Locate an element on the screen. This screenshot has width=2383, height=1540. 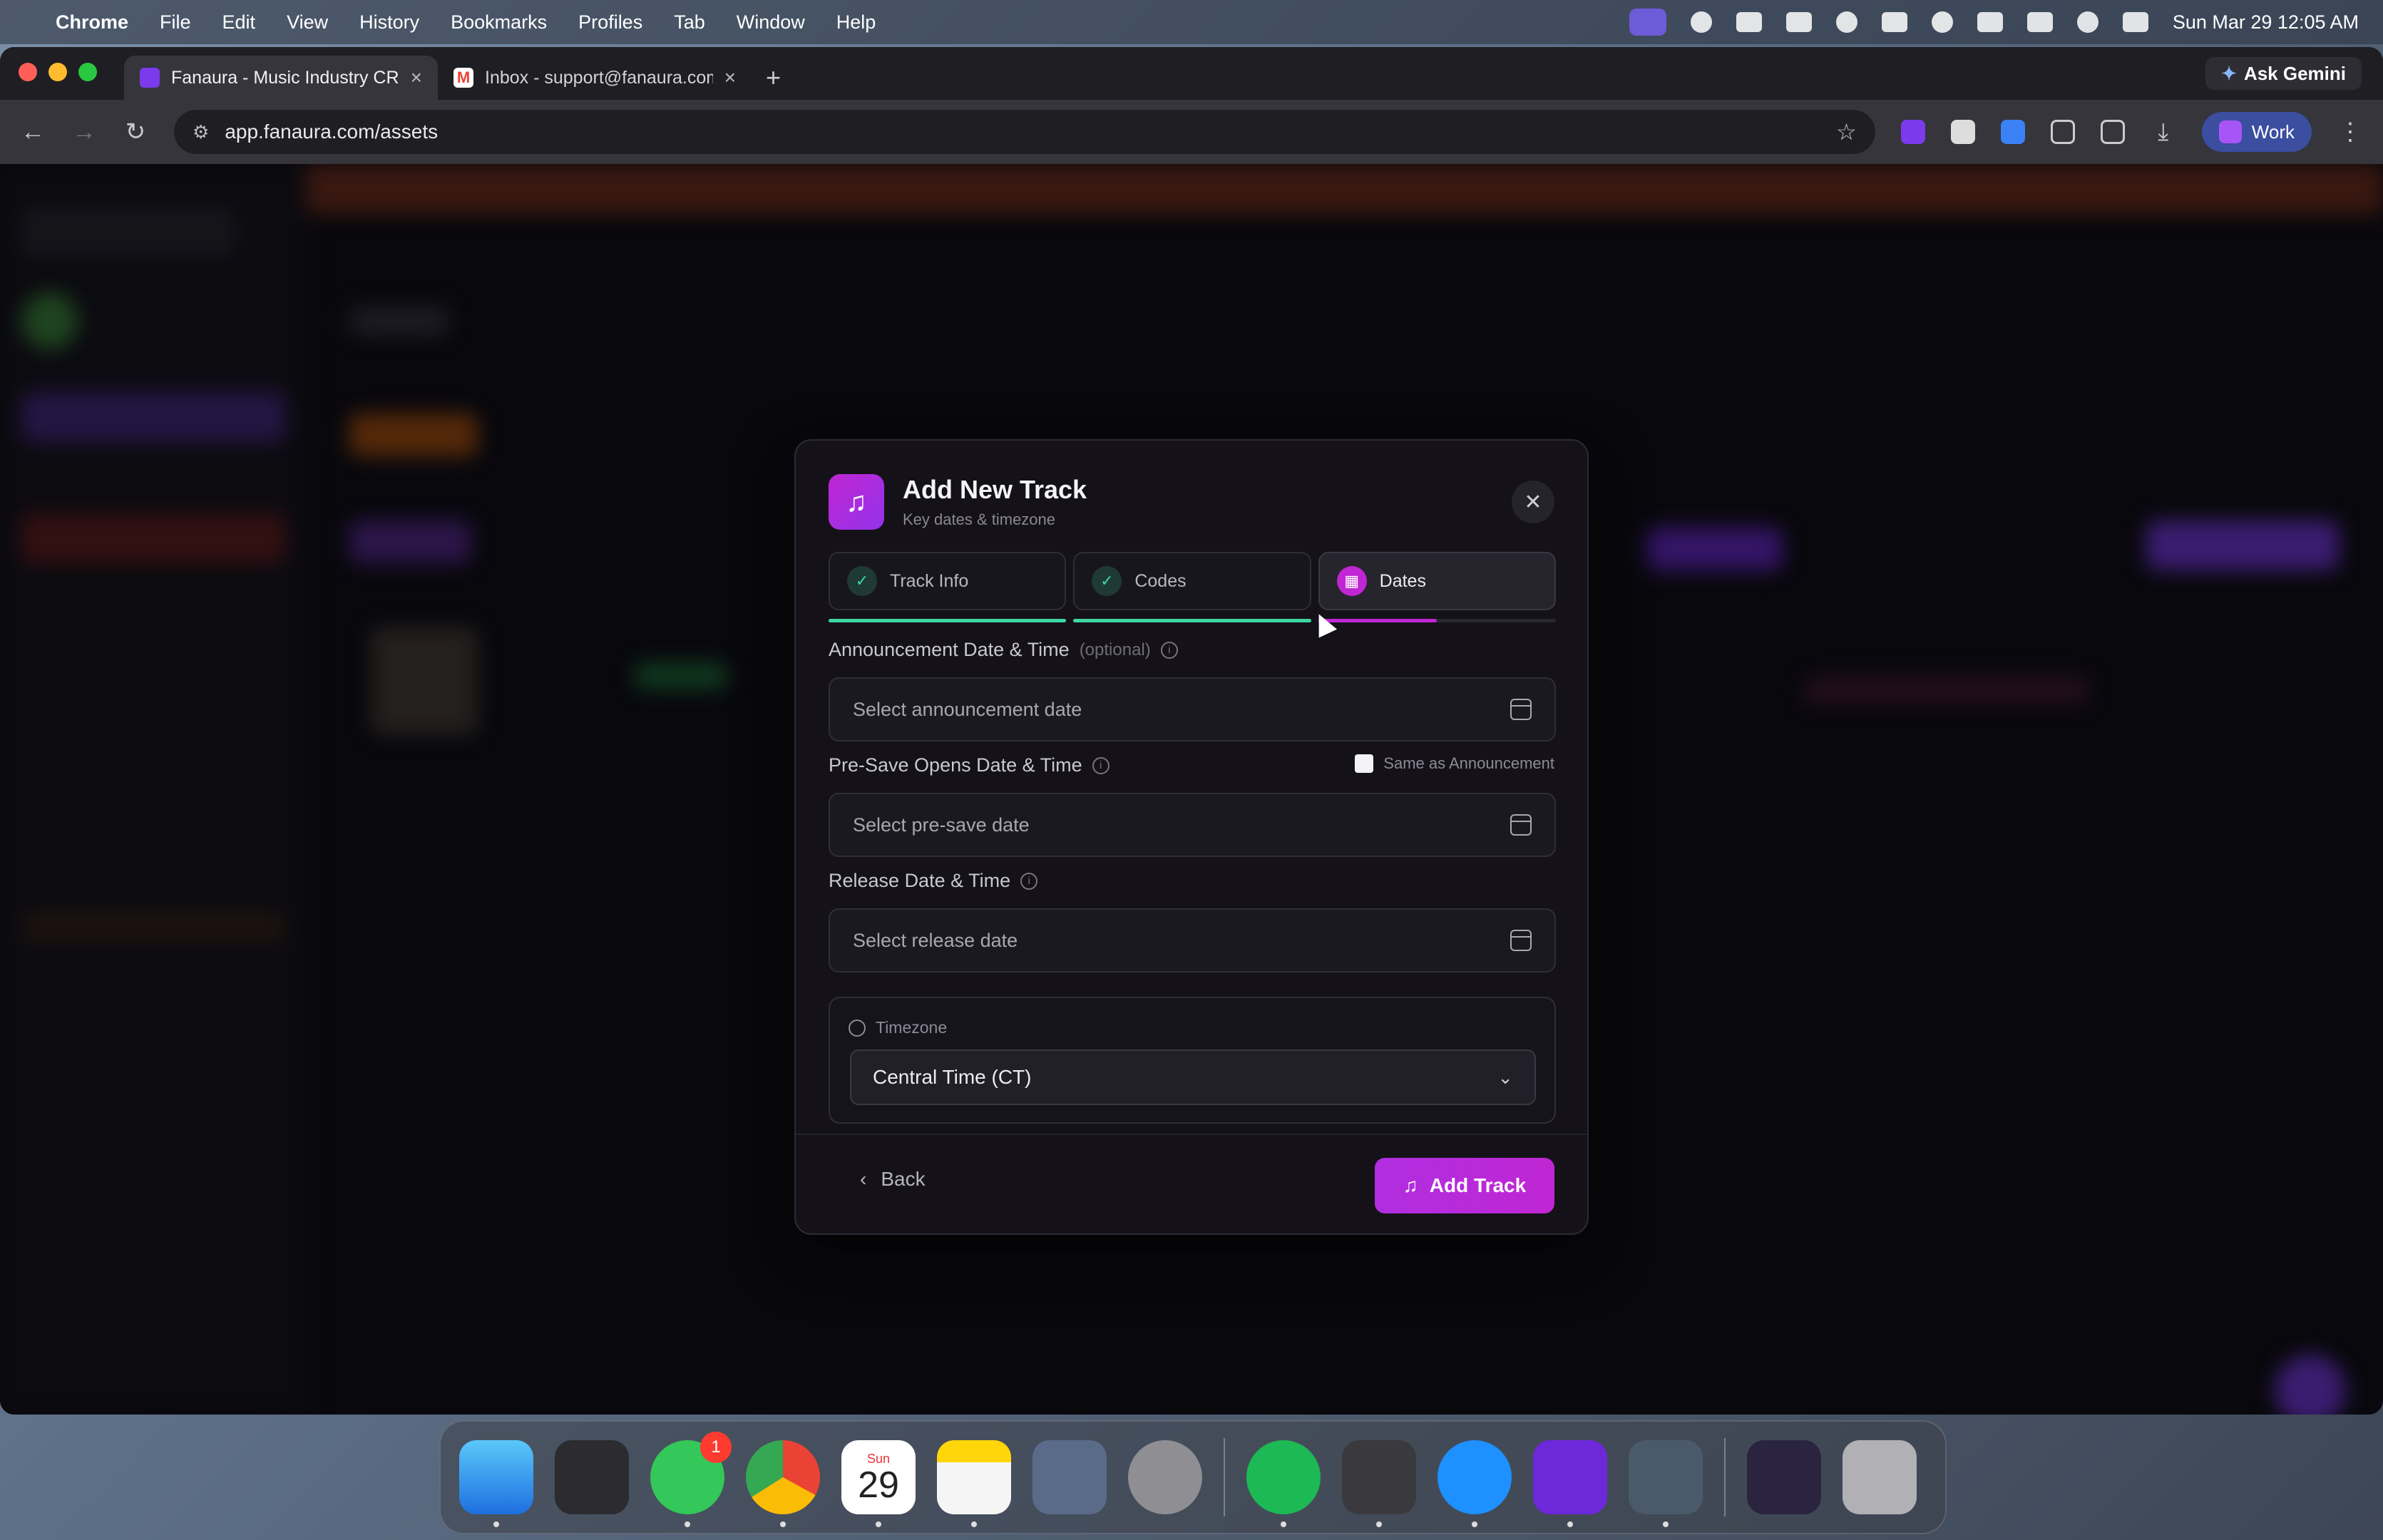
profile-button: Work is located at coordinates (2256, 132).